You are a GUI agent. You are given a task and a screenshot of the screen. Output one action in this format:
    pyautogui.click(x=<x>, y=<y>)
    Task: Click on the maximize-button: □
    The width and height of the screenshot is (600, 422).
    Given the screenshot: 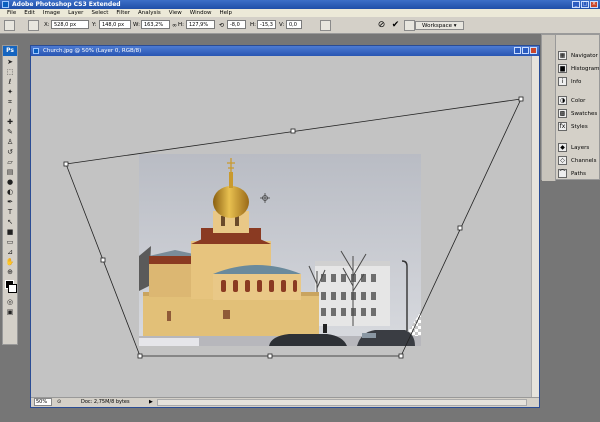 What is the action you would take?
    pyautogui.click(x=585, y=4)
    